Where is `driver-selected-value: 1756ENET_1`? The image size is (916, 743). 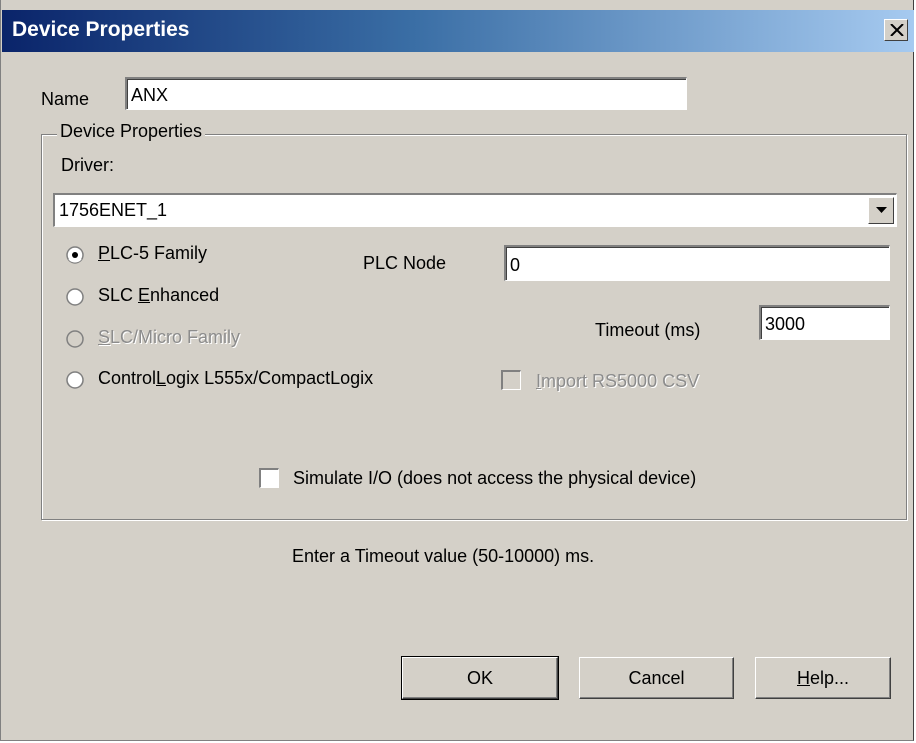
driver-selected-value: 1756ENET_1 is located at coordinates (113, 210).